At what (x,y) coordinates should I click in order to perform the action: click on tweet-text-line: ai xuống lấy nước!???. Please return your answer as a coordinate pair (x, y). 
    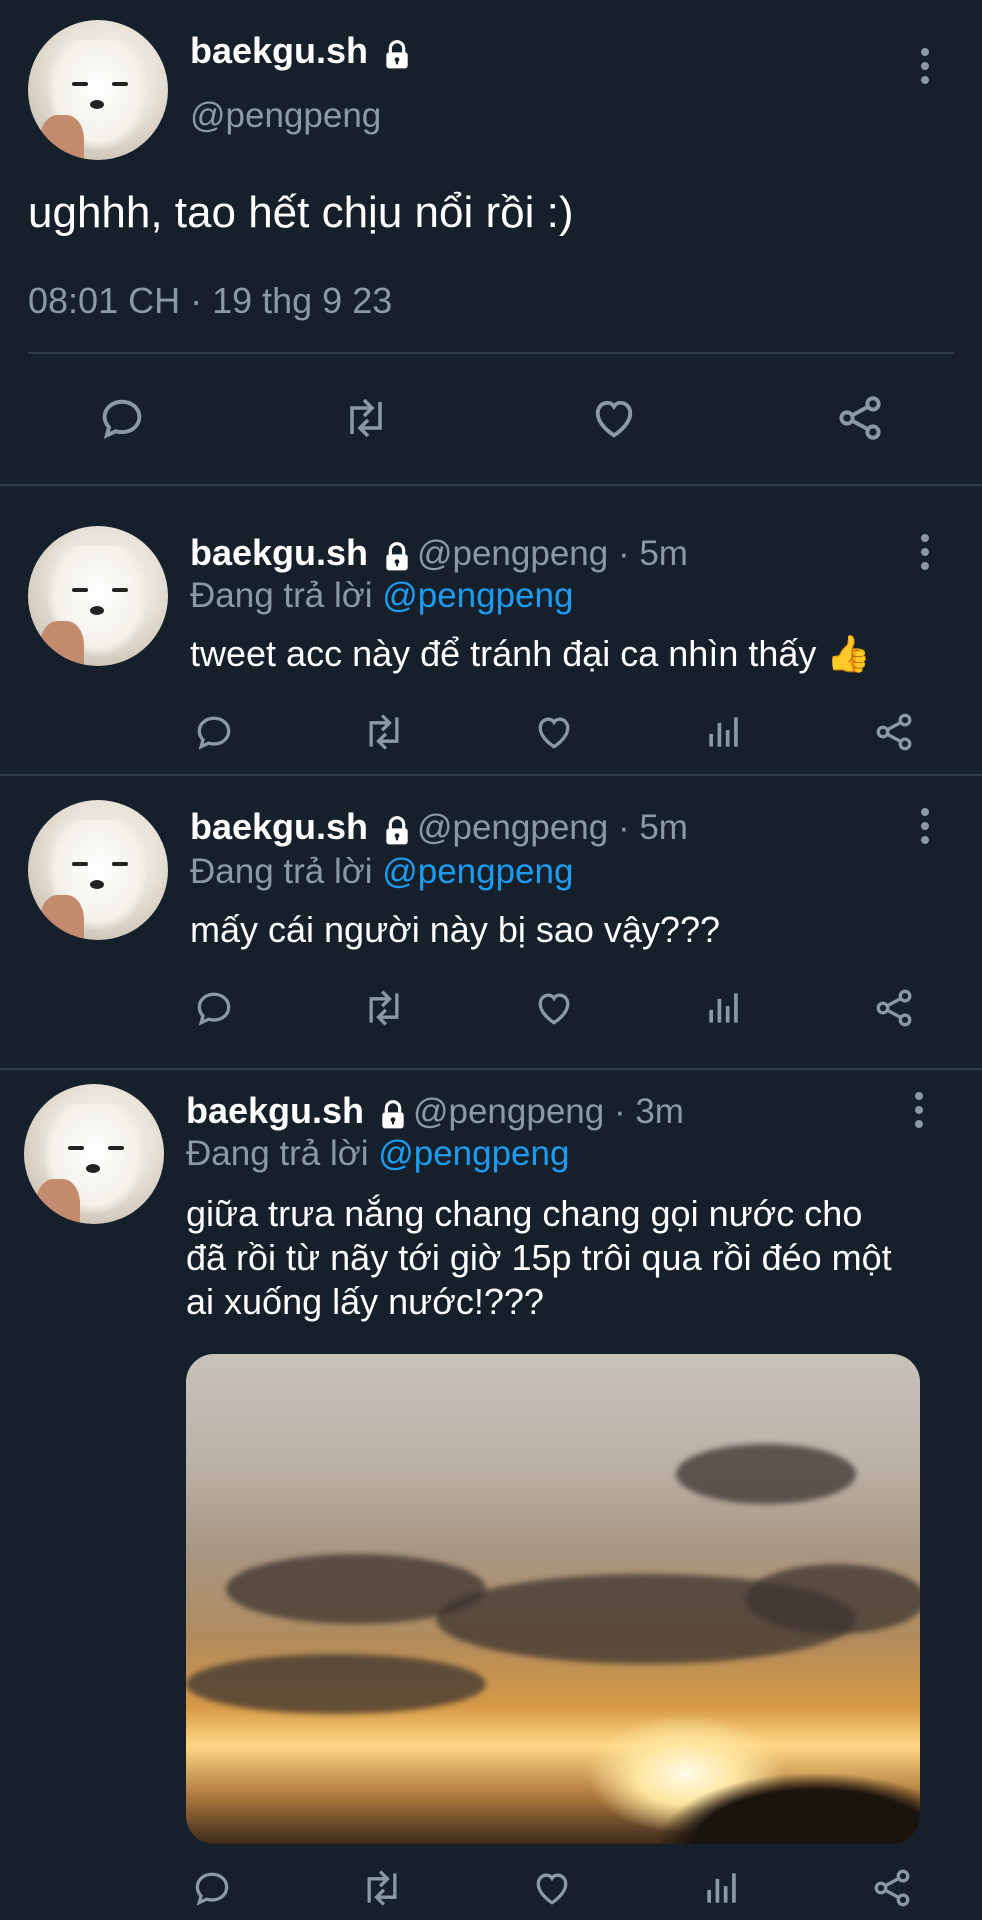
    Looking at the image, I should click on (365, 1301).